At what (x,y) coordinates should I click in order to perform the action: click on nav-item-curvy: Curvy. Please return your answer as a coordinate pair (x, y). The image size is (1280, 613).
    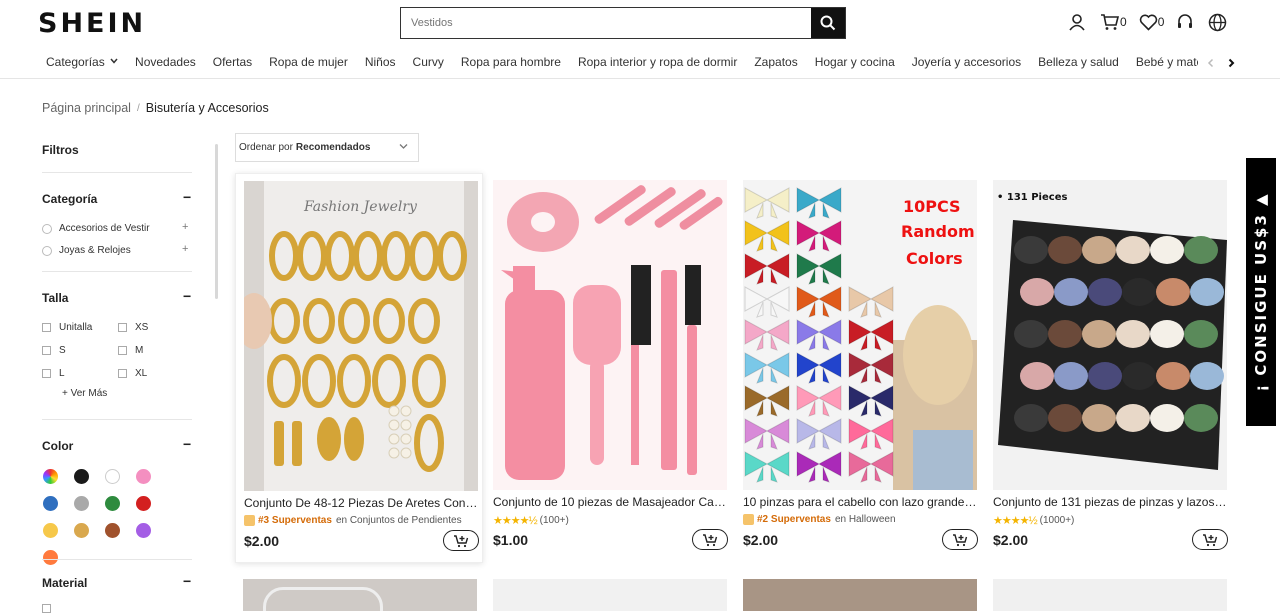
    Looking at the image, I should click on (428, 62).